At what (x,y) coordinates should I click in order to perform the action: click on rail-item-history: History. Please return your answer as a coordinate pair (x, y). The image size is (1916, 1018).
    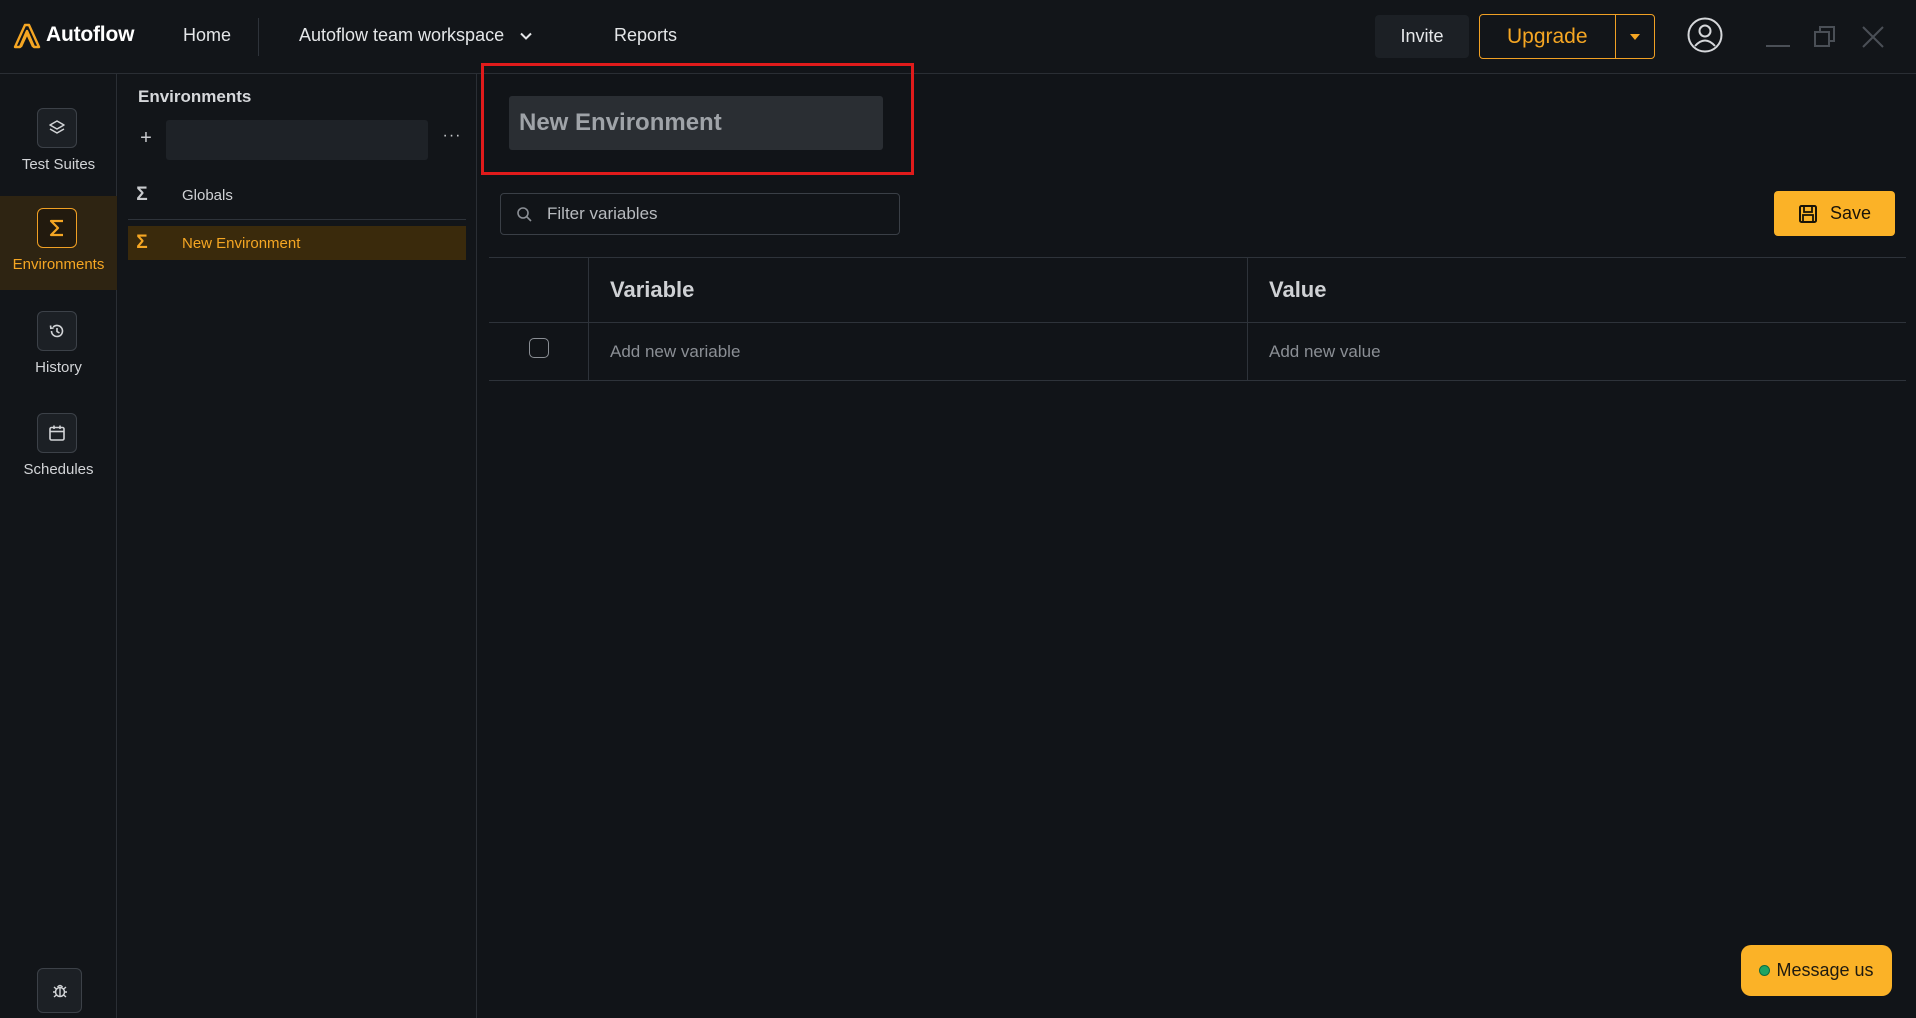
    Looking at the image, I should click on (58, 346).